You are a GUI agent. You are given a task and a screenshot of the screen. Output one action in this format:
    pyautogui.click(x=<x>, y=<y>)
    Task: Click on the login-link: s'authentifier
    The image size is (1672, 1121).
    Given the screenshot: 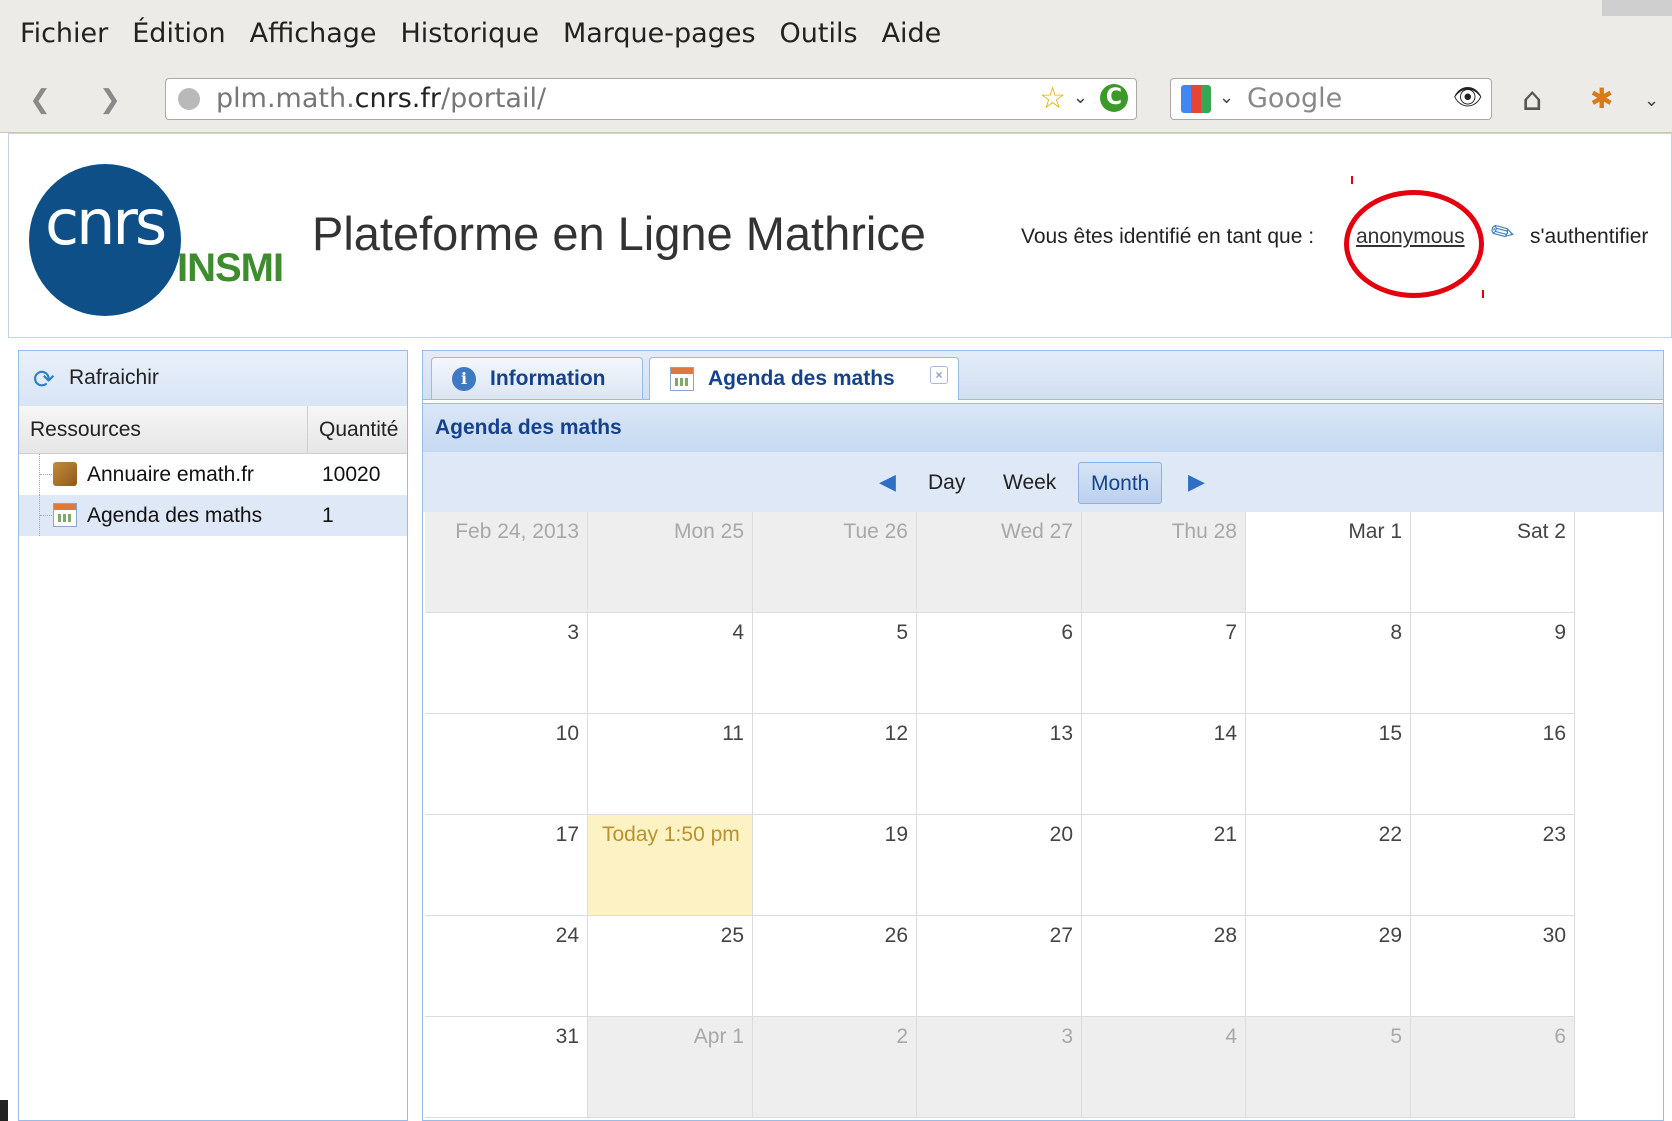 What is the action you would take?
    pyautogui.click(x=1589, y=237)
    